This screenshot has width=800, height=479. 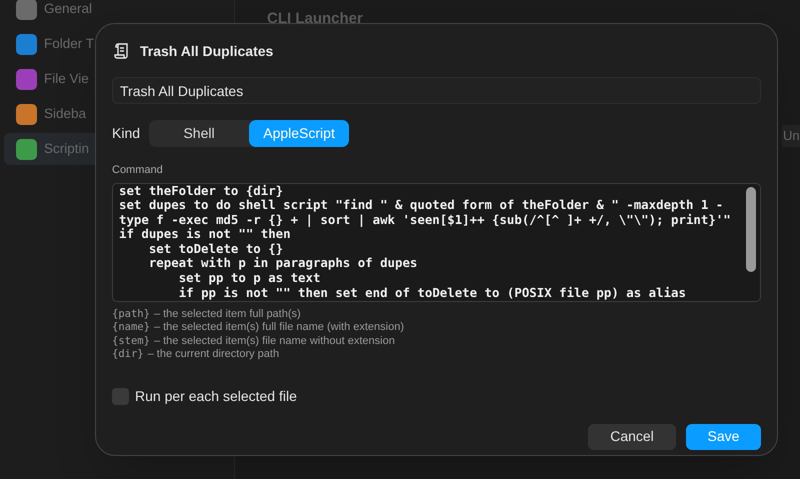 I want to click on page-title: CLI Launcher, so click(x=315, y=19).